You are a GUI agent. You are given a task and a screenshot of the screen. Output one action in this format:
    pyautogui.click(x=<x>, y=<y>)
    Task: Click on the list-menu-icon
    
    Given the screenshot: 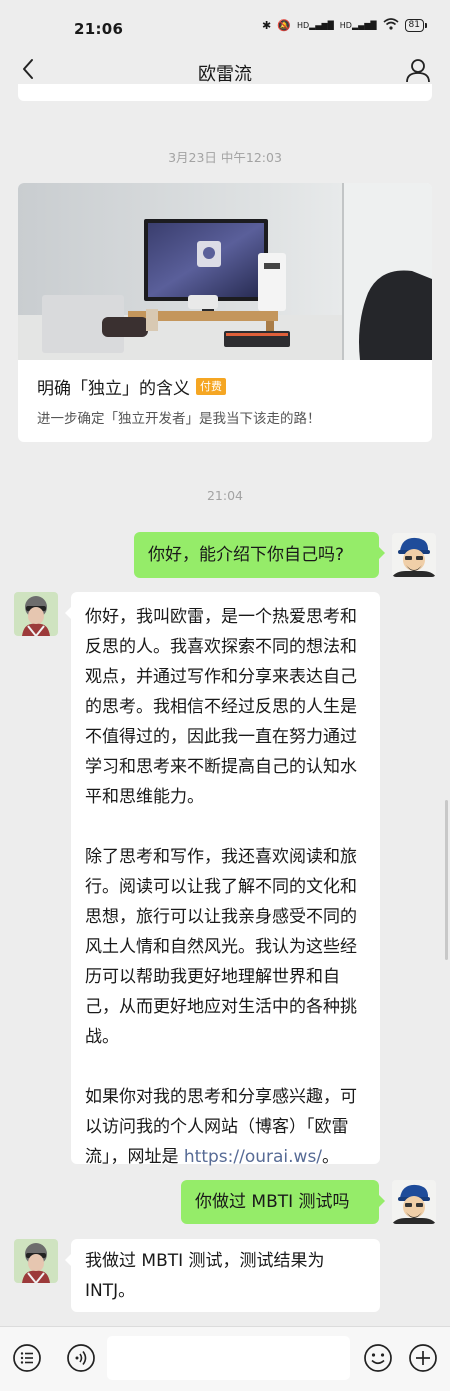 What is the action you would take?
    pyautogui.click(x=27, y=1358)
    